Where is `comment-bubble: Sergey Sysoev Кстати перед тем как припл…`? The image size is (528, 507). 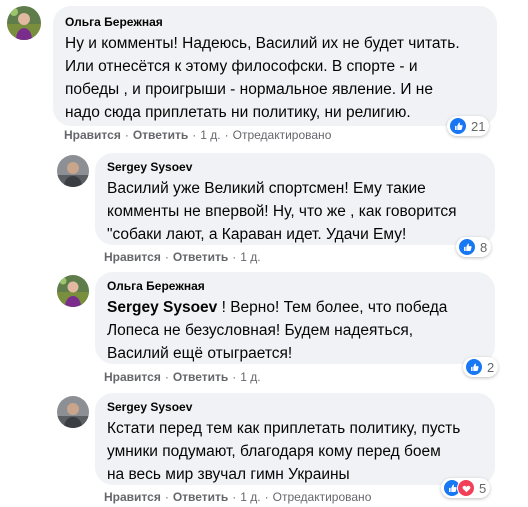
comment-bubble: Sergey Sysoev Кстати перед тем как припл… is located at coordinates (295, 439).